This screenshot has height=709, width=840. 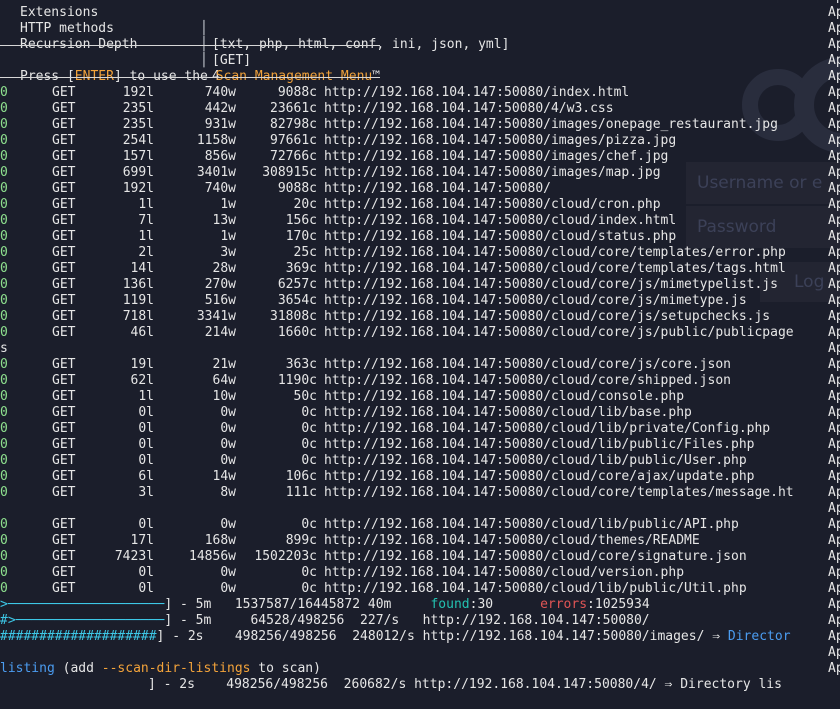 What do you see at coordinates (82, 620) in the screenshot?
I see `progress-bar: #>───────────────────` at bounding box center [82, 620].